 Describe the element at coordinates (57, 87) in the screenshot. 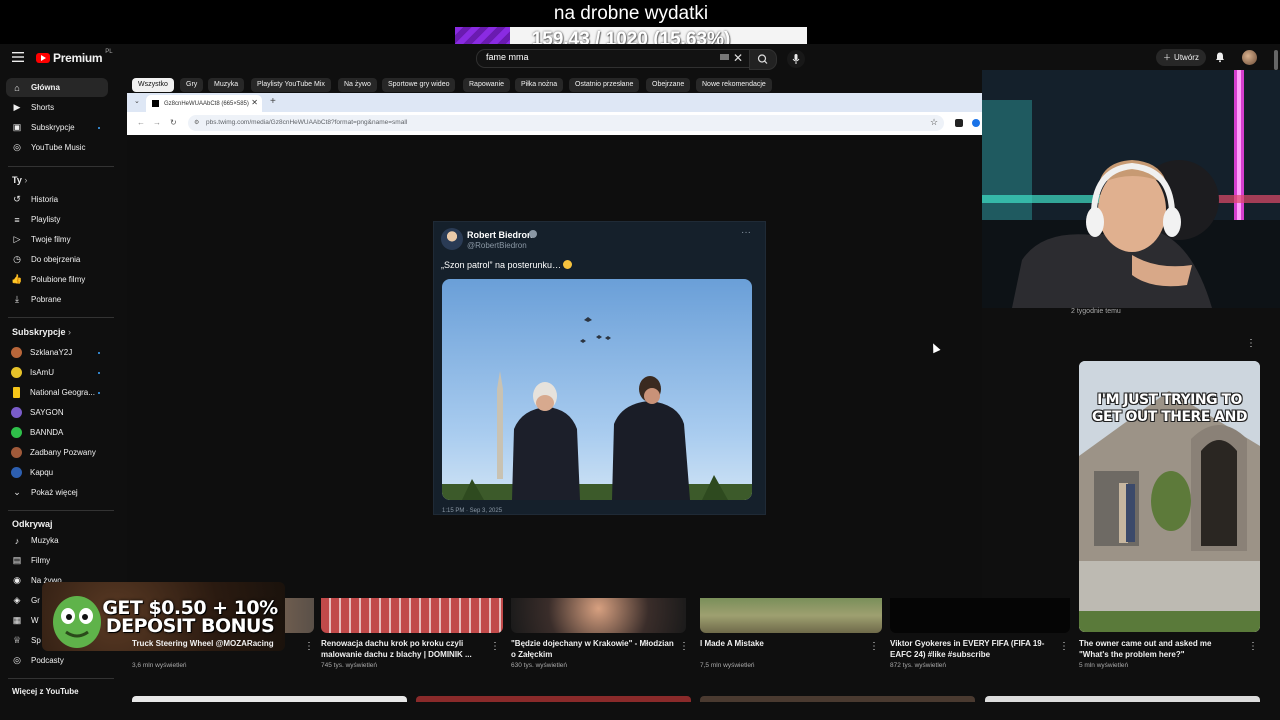

I see `sidebar-item-home: ⌂ Główna` at that location.